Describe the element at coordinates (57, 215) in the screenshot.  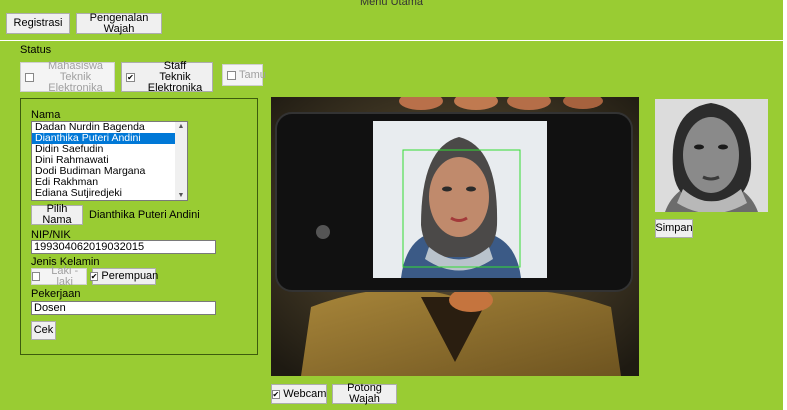
I see `pilih-nama-button: Pilih Nama` at that location.